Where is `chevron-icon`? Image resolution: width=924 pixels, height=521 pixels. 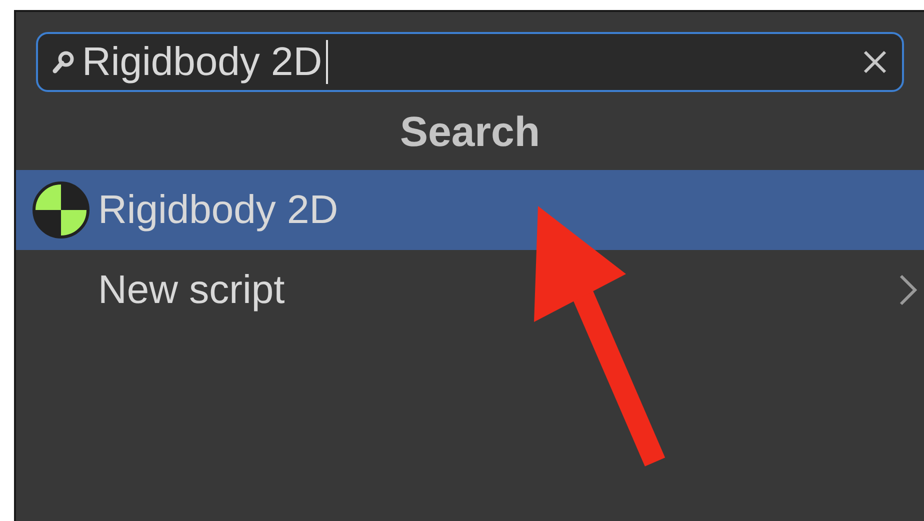
chevron-icon is located at coordinates (908, 290).